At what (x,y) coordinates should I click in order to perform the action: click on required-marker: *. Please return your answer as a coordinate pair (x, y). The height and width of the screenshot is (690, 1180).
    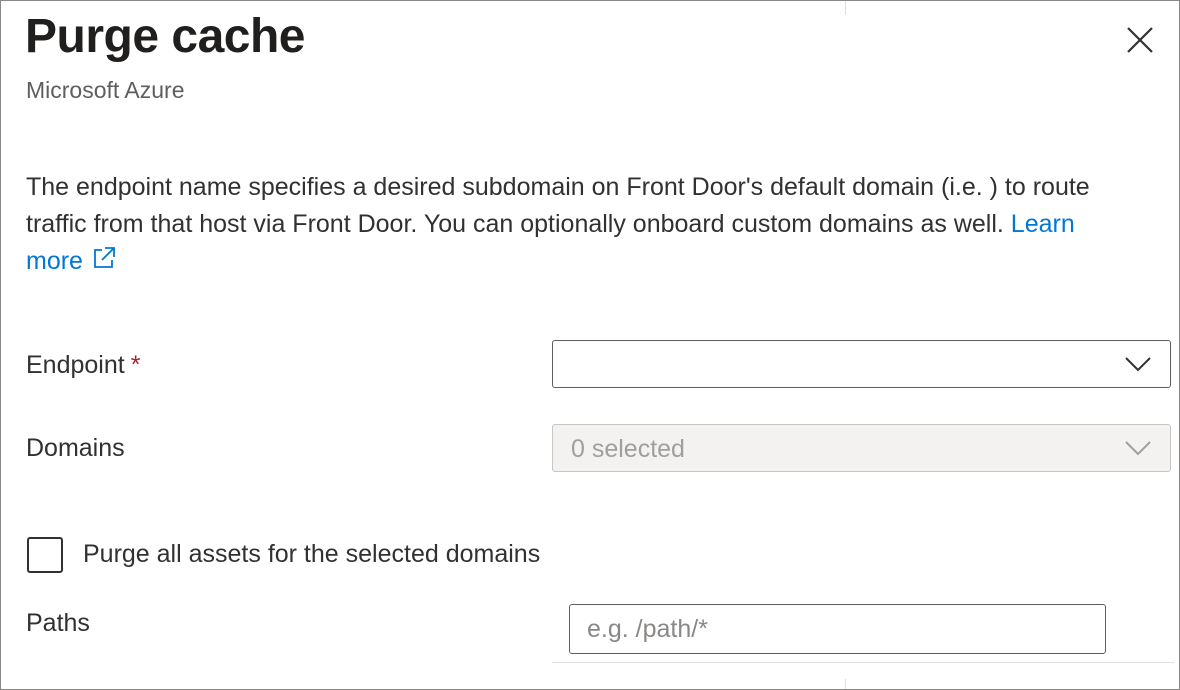
    Looking at the image, I should click on (135, 365).